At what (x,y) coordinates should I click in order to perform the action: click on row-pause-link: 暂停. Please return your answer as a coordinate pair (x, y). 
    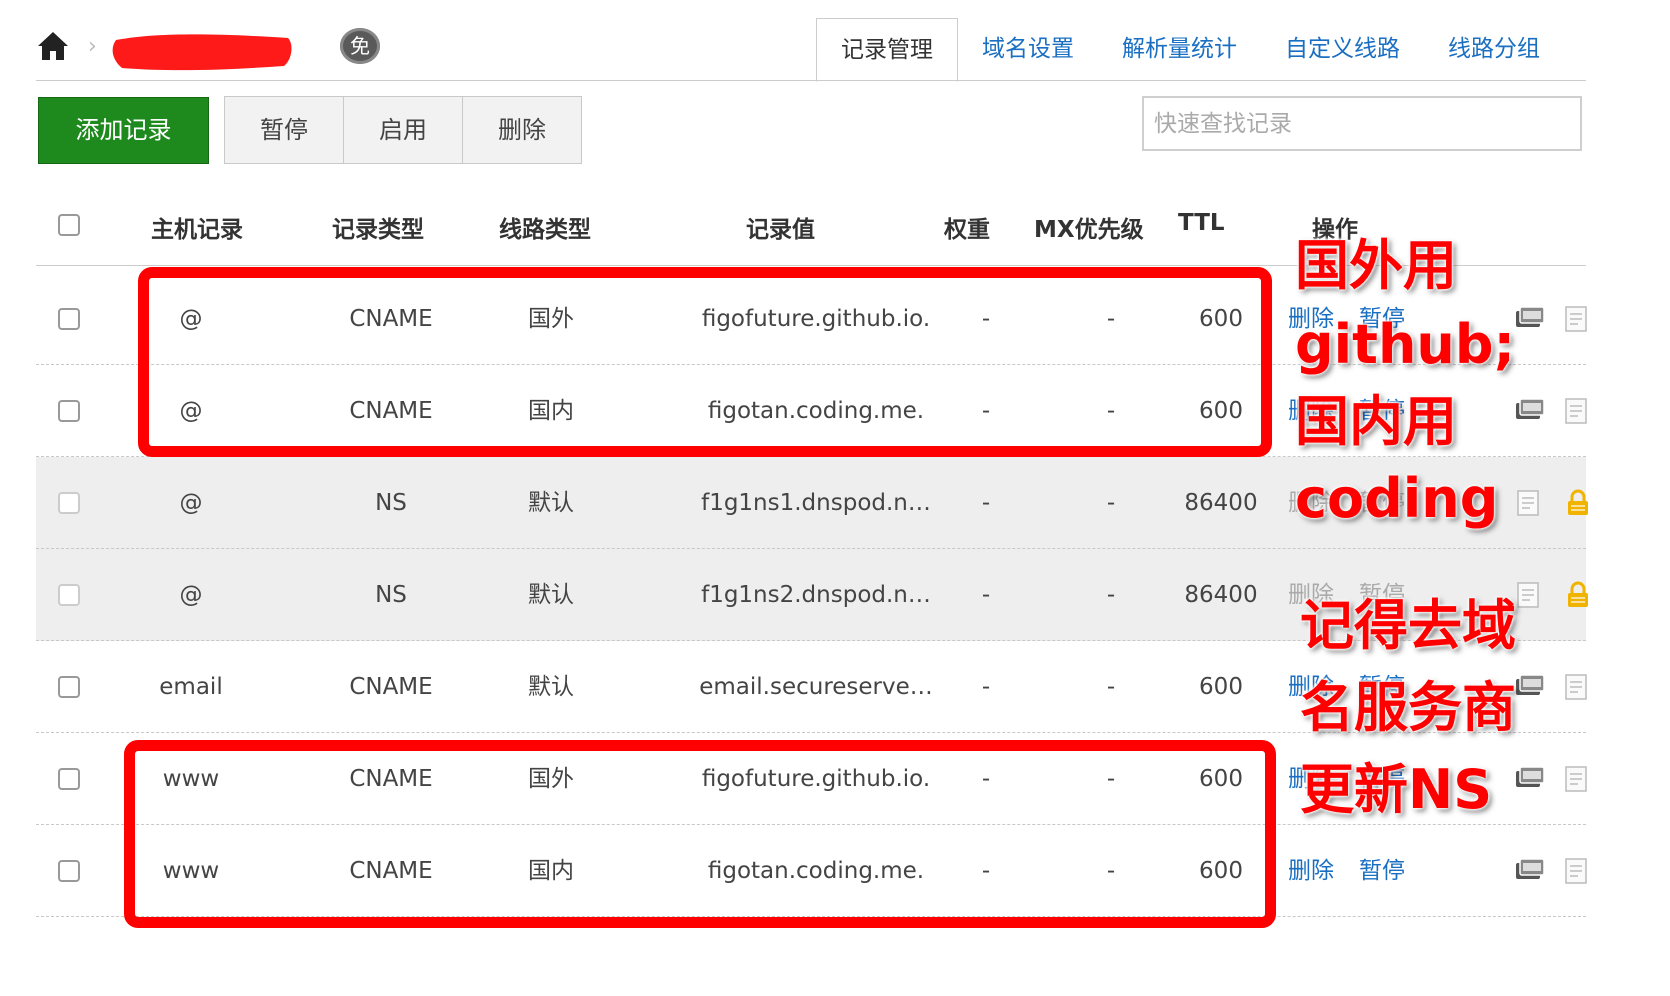
    Looking at the image, I should click on (1382, 871).